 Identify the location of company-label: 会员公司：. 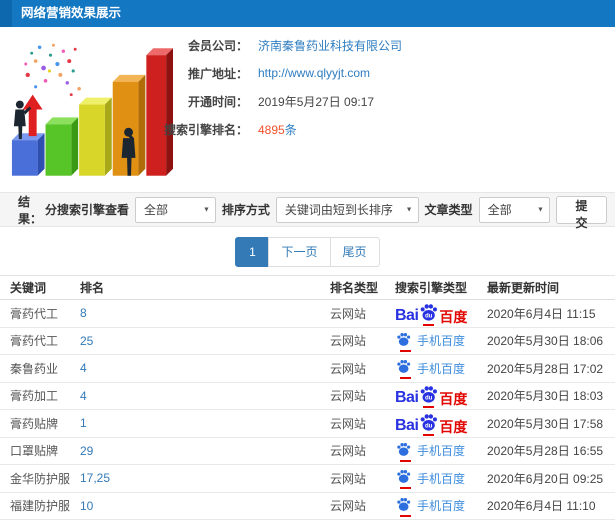
(217, 45).